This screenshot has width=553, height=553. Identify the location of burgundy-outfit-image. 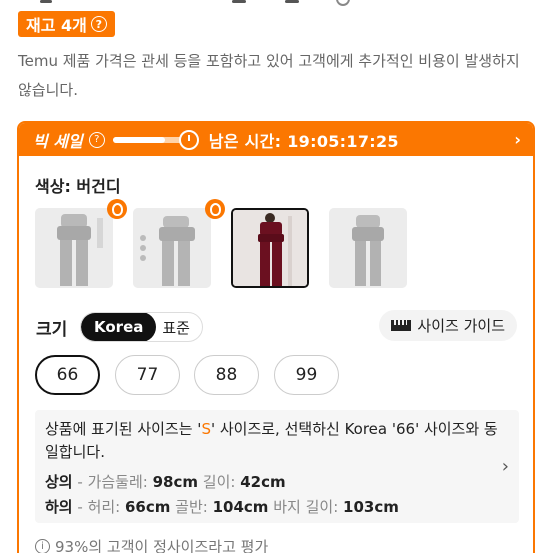
(270, 248).